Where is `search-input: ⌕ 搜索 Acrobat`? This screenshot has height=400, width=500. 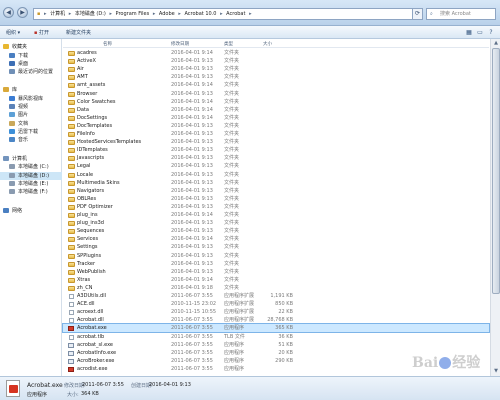
search-input: ⌕ 搜索 Acrobat is located at coordinates (461, 14).